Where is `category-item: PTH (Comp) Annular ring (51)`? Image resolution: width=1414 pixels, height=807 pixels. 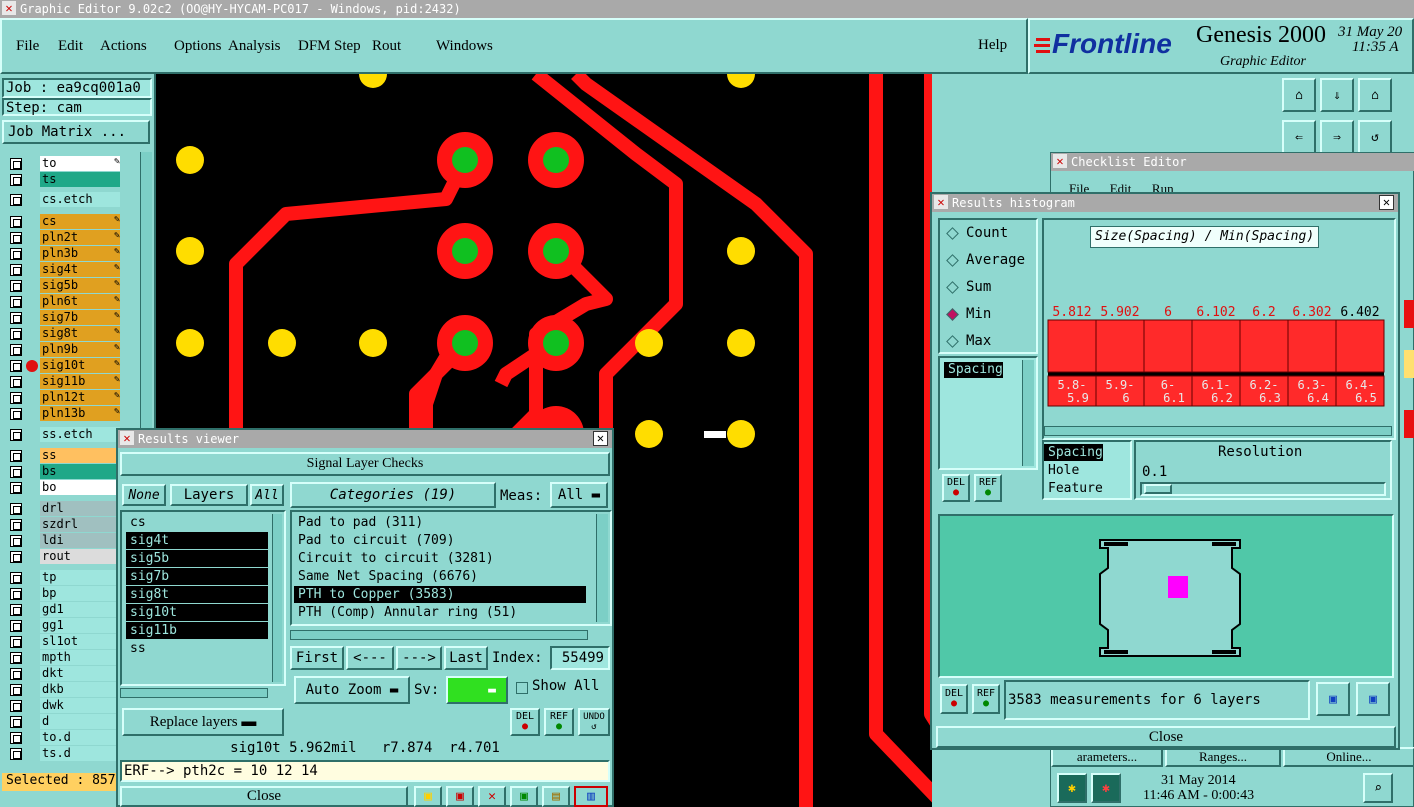 category-item: PTH (Comp) Annular ring (51) is located at coordinates (440, 612).